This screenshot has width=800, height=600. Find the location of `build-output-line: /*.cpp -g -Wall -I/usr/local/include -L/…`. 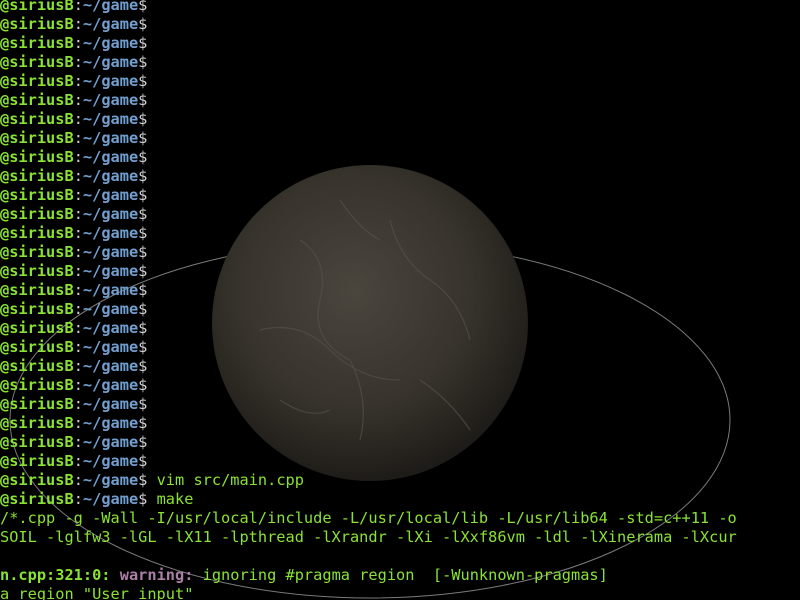

build-output-line: /*.cpp -g -Wall -I/usr/local/include -L/… is located at coordinates (400, 518).